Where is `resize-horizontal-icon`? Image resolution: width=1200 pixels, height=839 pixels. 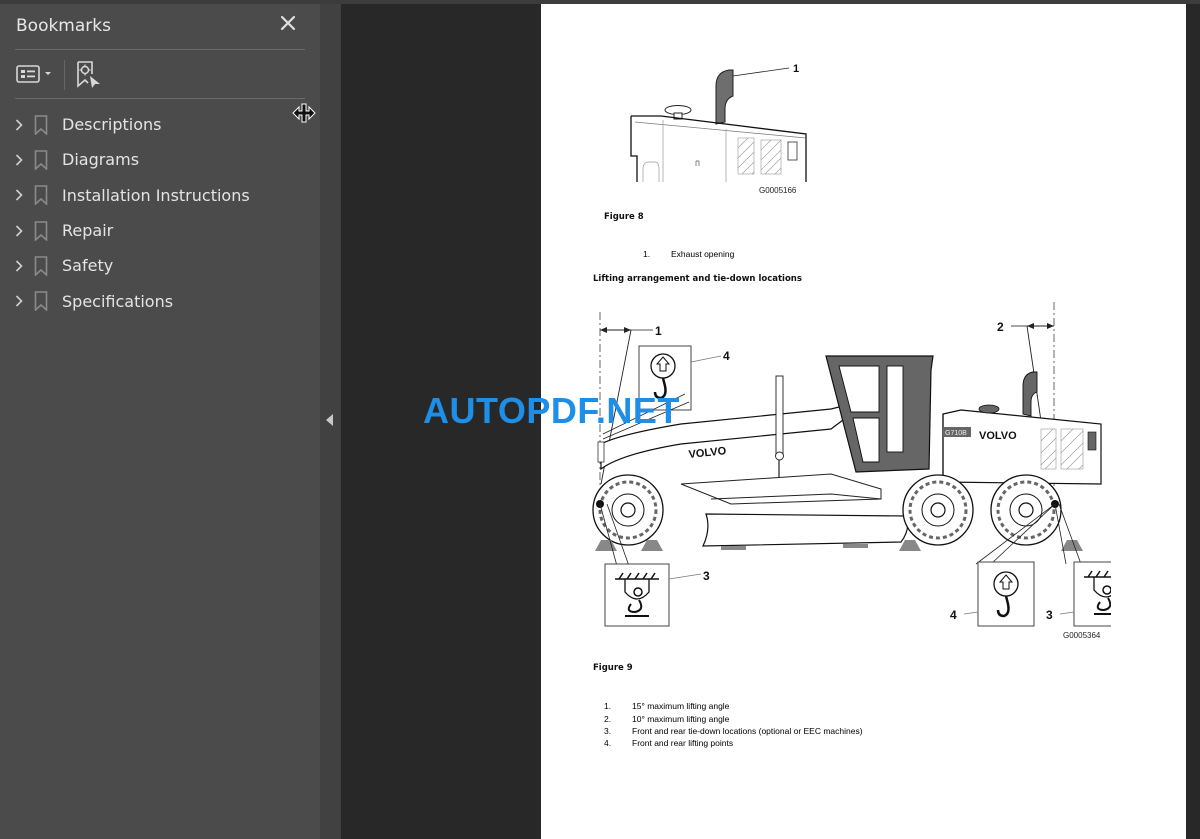
resize-horizontal-icon is located at coordinates (304, 113).